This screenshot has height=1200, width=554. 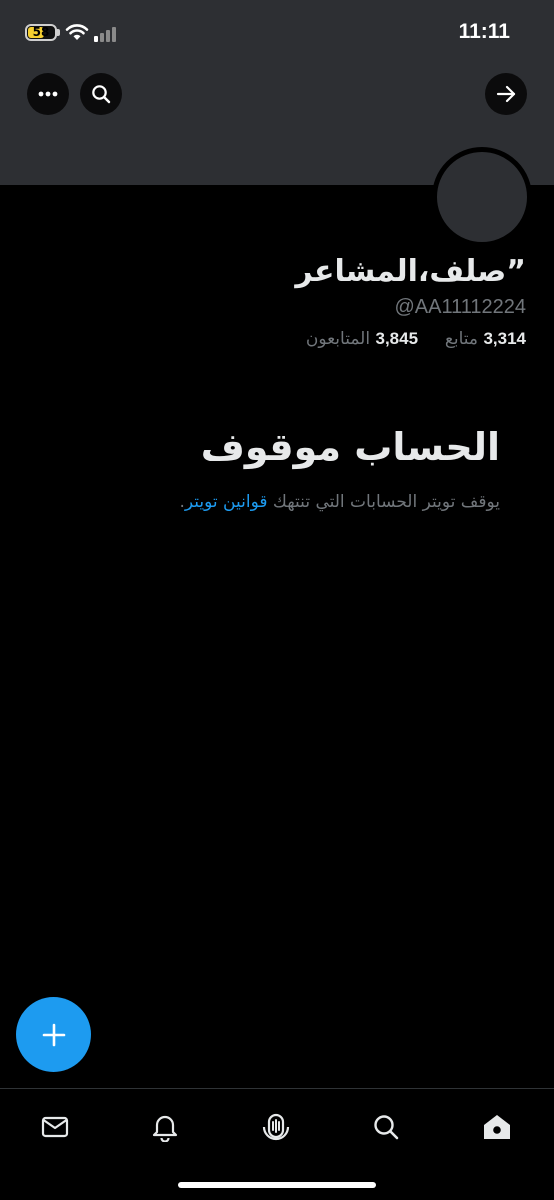 I want to click on nav-home, so click(x=497, y=1127).